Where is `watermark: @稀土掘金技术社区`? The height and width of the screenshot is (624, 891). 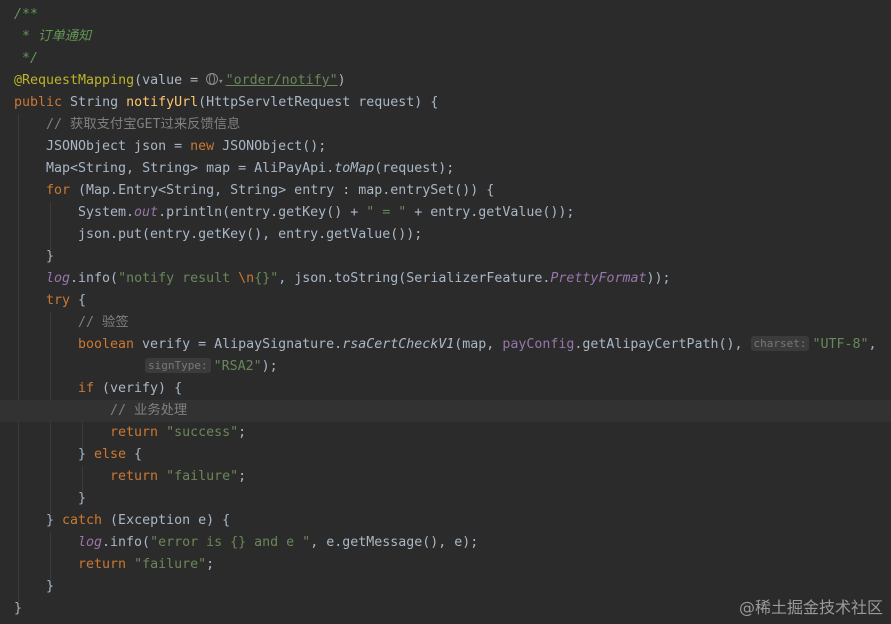 watermark: @稀土掘金技术社区 is located at coordinates (810, 607).